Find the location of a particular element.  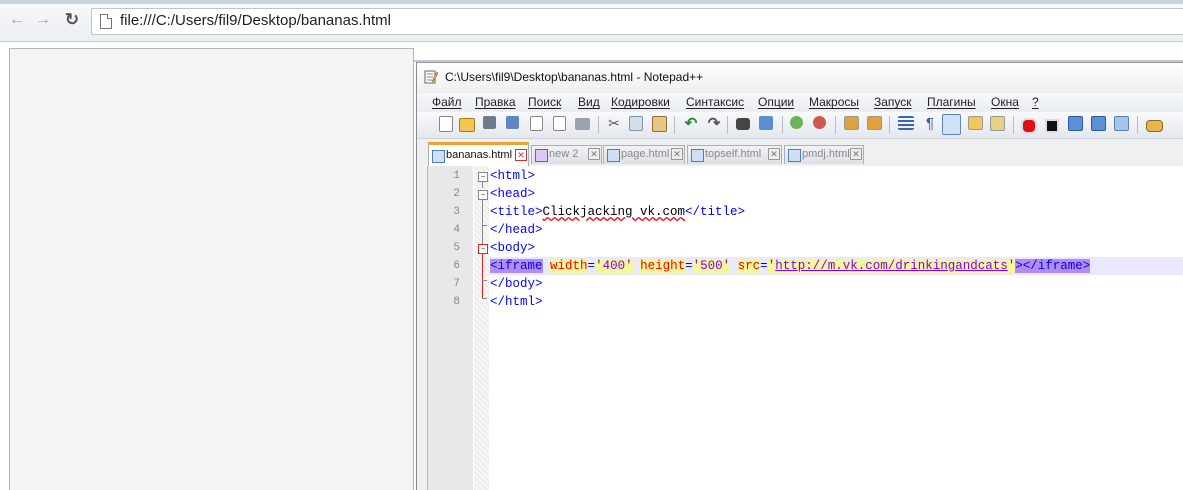

function-list-icon is located at coordinates (997, 123).